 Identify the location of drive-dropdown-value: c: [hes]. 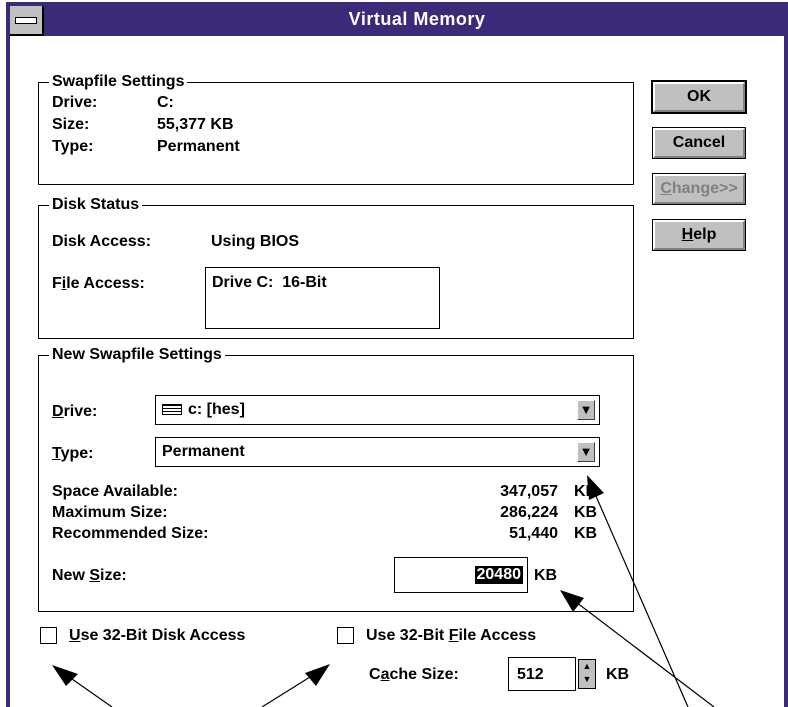
(203, 410).